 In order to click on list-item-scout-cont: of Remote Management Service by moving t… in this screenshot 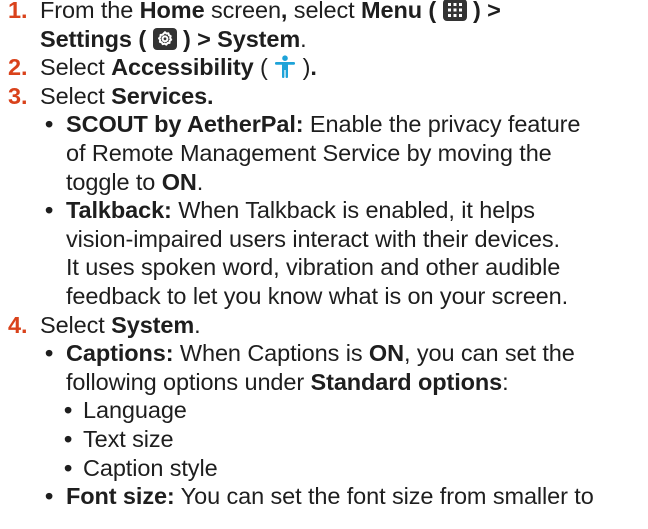, I will do `click(309, 152)`.